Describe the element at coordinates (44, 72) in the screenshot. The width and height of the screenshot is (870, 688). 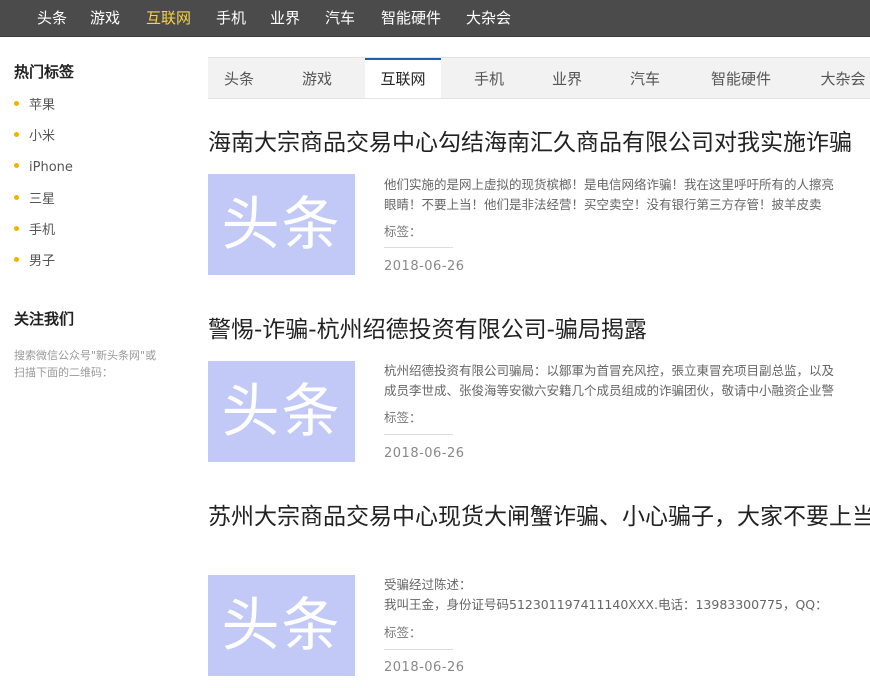
I see `hot-tags-title: 热门标签` at that location.